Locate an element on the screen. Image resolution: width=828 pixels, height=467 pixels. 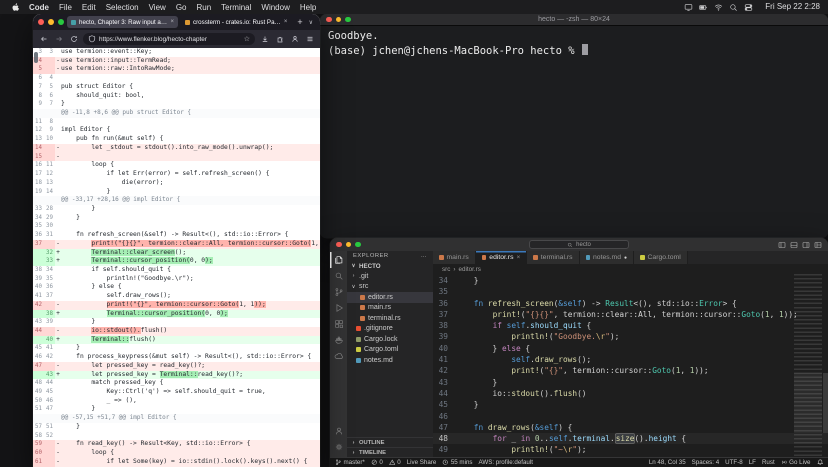
browser-tab: crossterm - crates.io: Rust Pac… × is located at coordinates (236, 22).